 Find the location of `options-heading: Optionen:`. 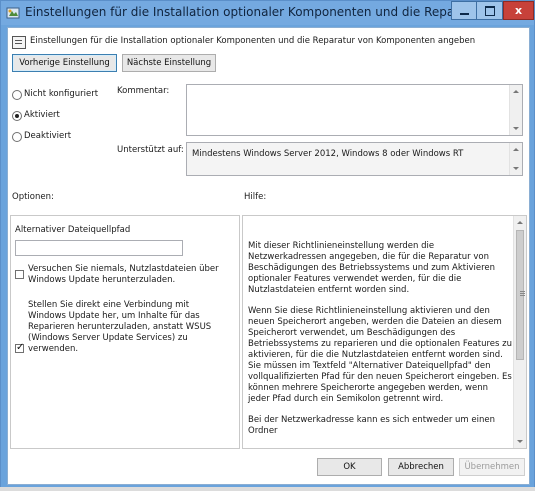

options-heading: Optionen: is located at coordinates (33, 197).